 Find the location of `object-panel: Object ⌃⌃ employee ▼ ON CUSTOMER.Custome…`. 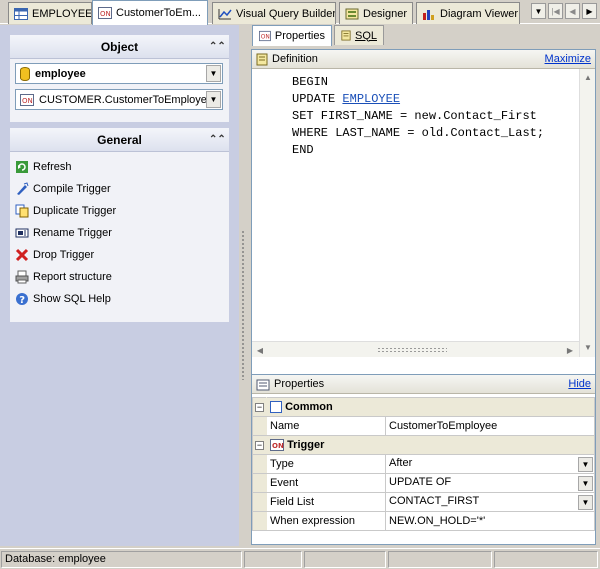

object-panel: Object ⌃⌃ employee ▼ ON CUSTOMER.Custome… is located at coordinates (119, 78).